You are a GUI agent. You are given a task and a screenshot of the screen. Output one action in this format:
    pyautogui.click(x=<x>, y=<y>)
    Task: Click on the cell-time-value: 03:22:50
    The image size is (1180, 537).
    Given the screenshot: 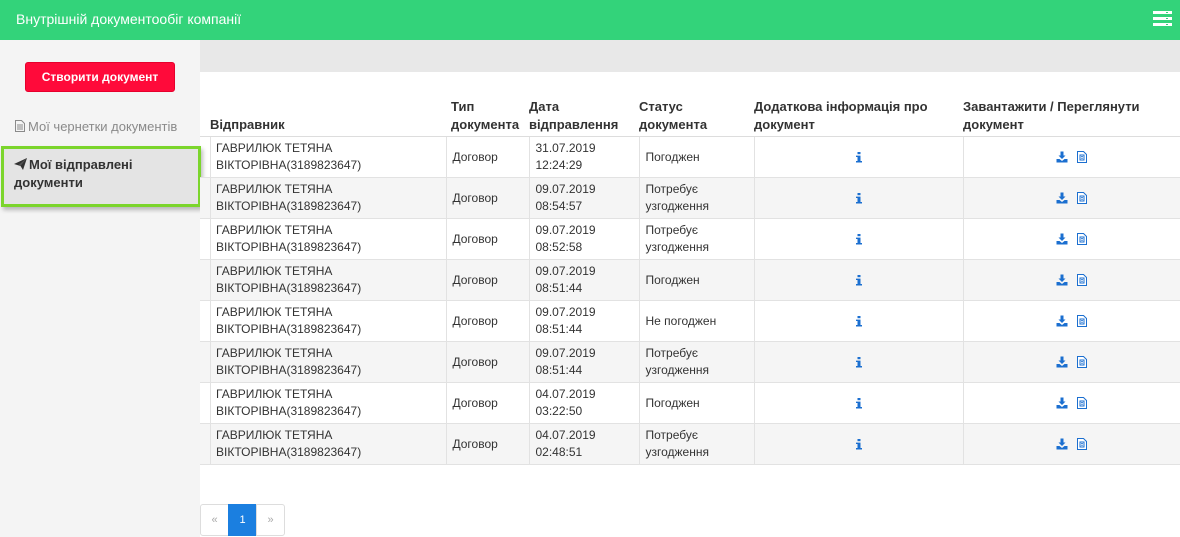 What is the action you would take?
    pyautogui.click(x=559, y=411)
    